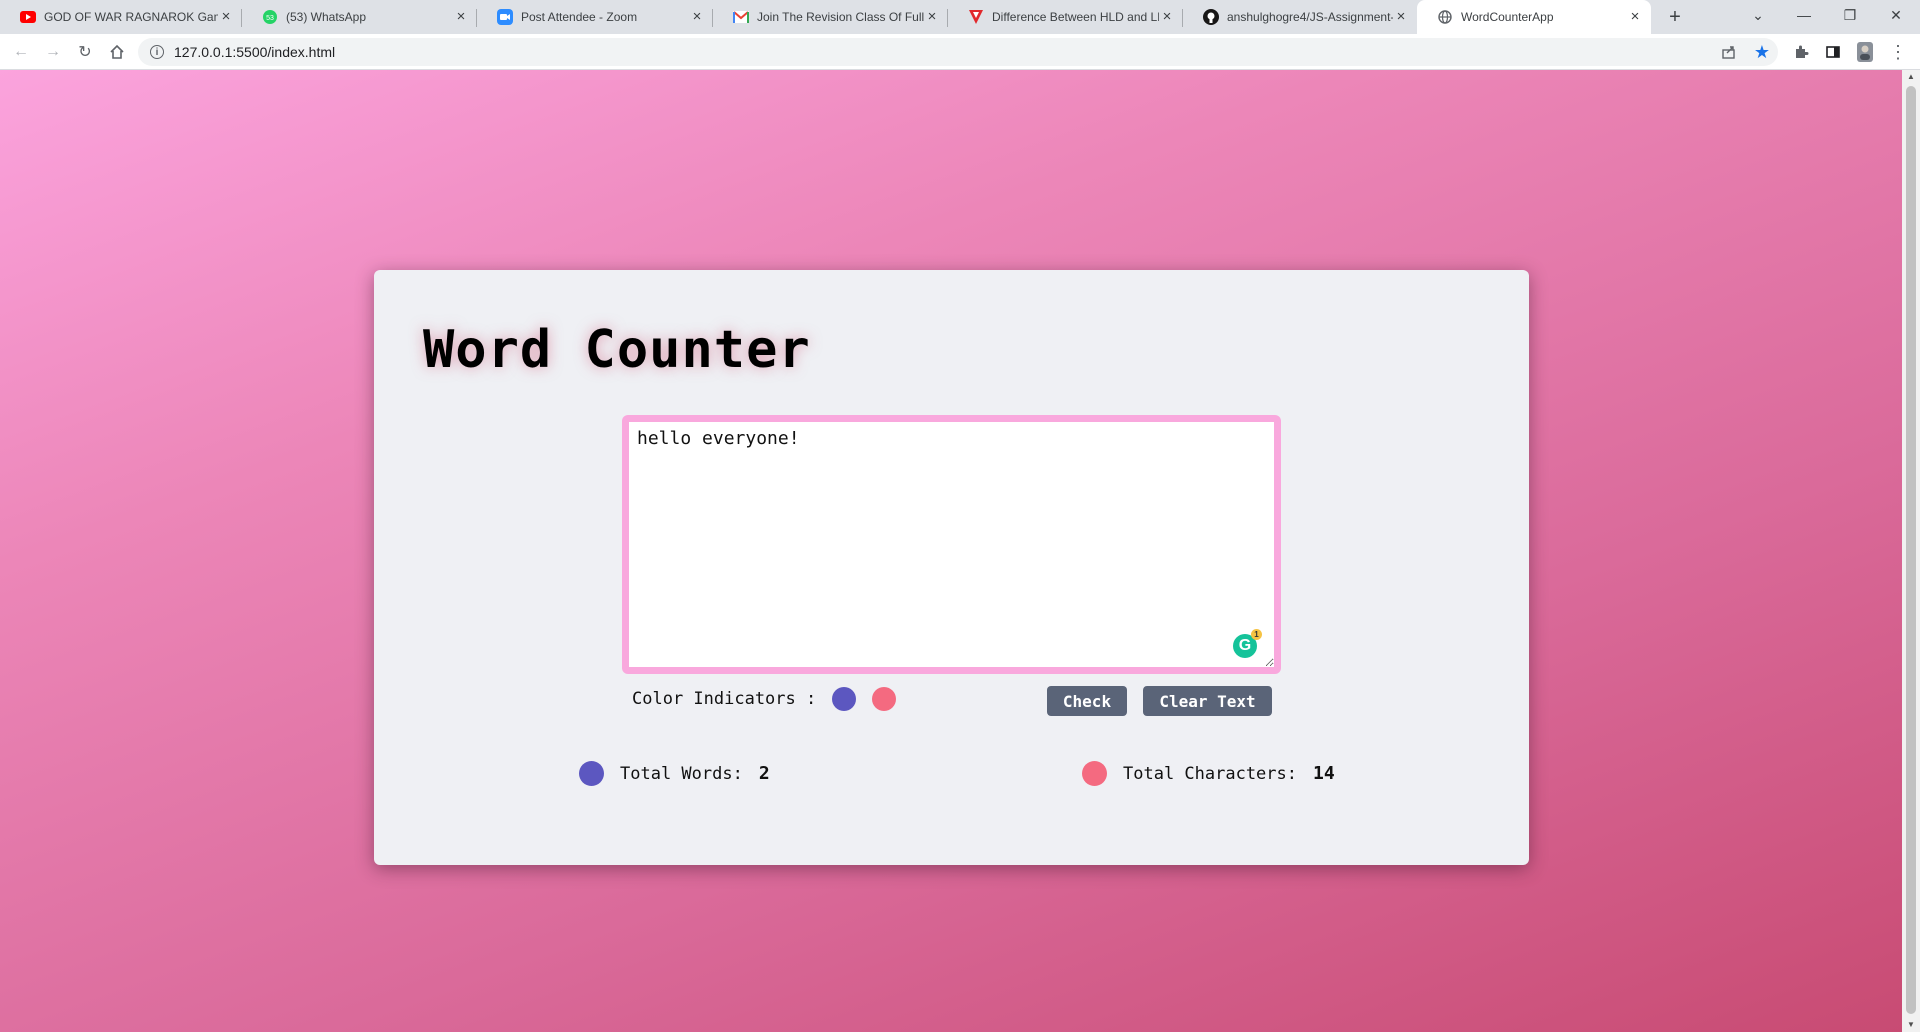 The width and height of the screenshot is (1920, 1032). What do you see at coordinates (1324, 773) in the screenshot?
I see `total-characters-value: 14` at bounding box center [1324, 773].